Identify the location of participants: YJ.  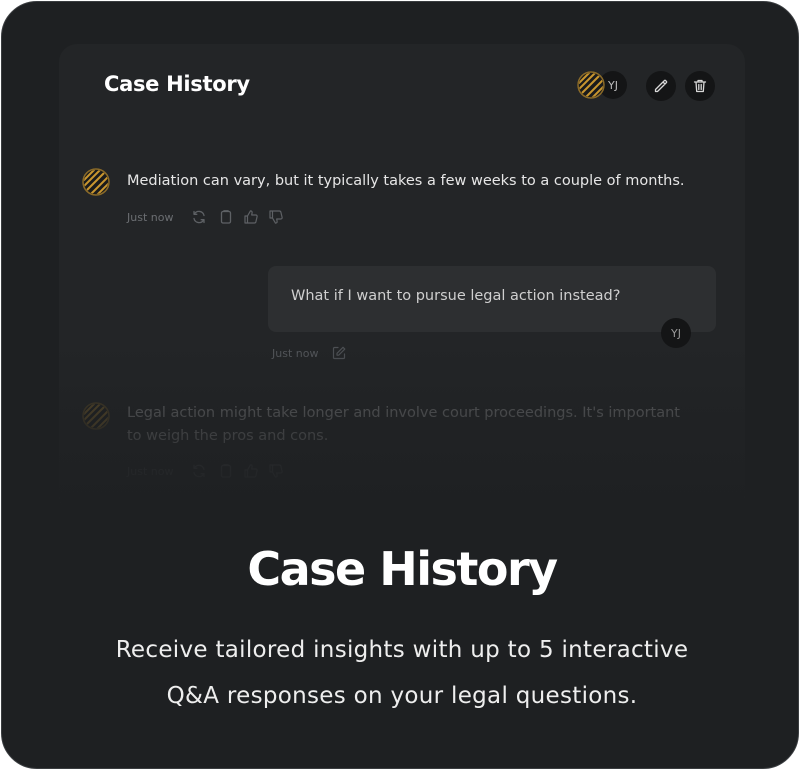
(602, 87).